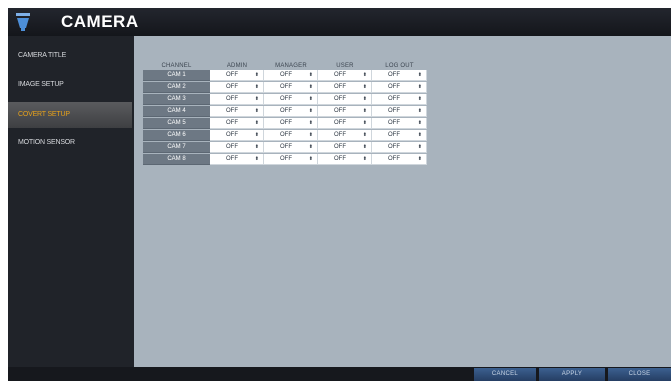 The height and width of the screenshot is (381, 671). I want to click on channel-label: CAM 8, so click(176, 159).